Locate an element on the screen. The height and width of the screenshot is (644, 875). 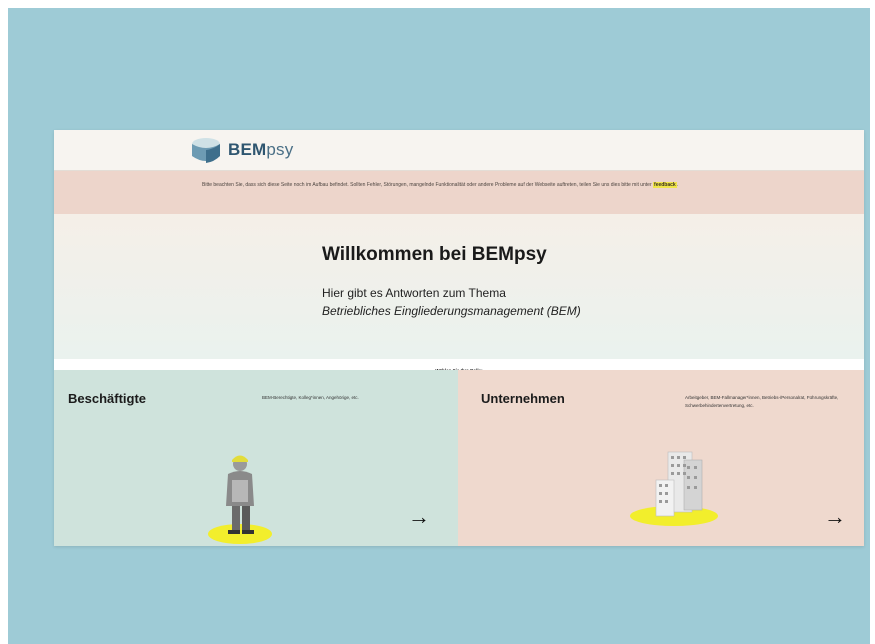
logo-cube-icon is located at coordinates (206, 150).